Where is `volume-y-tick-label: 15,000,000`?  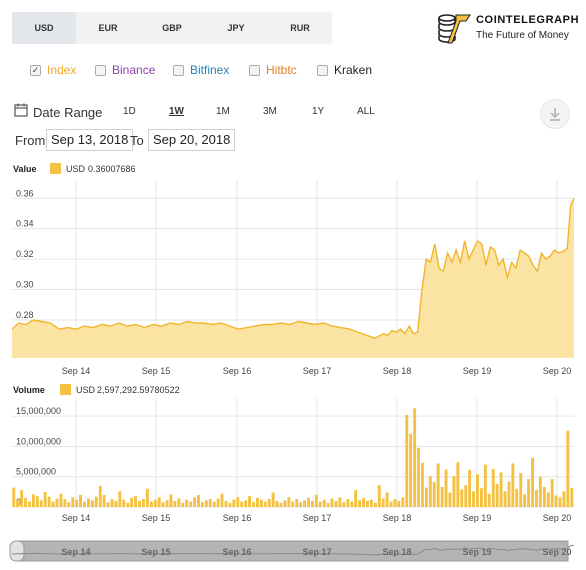
volume-y-tick-label: 15,000,000 is located at coordinates (38, 411).